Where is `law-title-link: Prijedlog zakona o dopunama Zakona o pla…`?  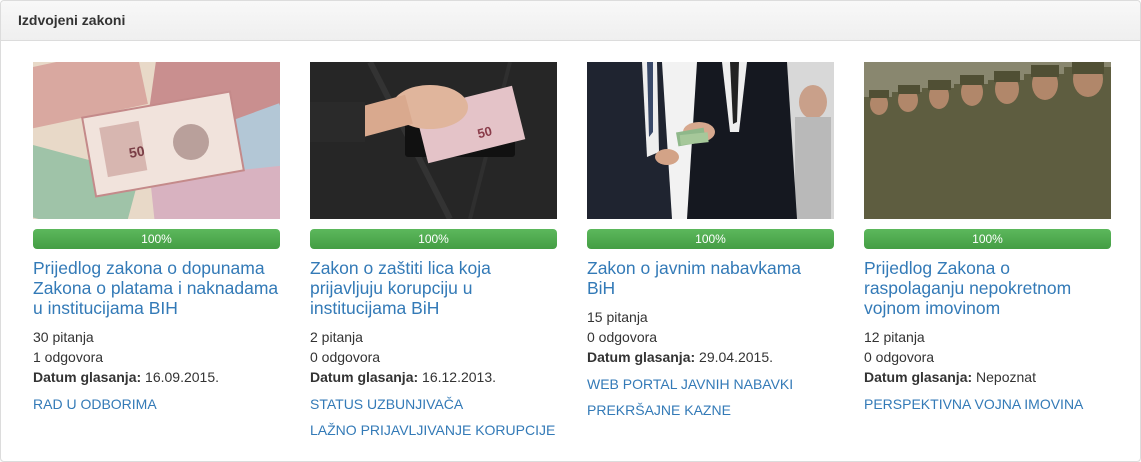 law-title-link: Prijedlog zakona o dopunama Zakona o pla… is located at coordinates (156, 288).